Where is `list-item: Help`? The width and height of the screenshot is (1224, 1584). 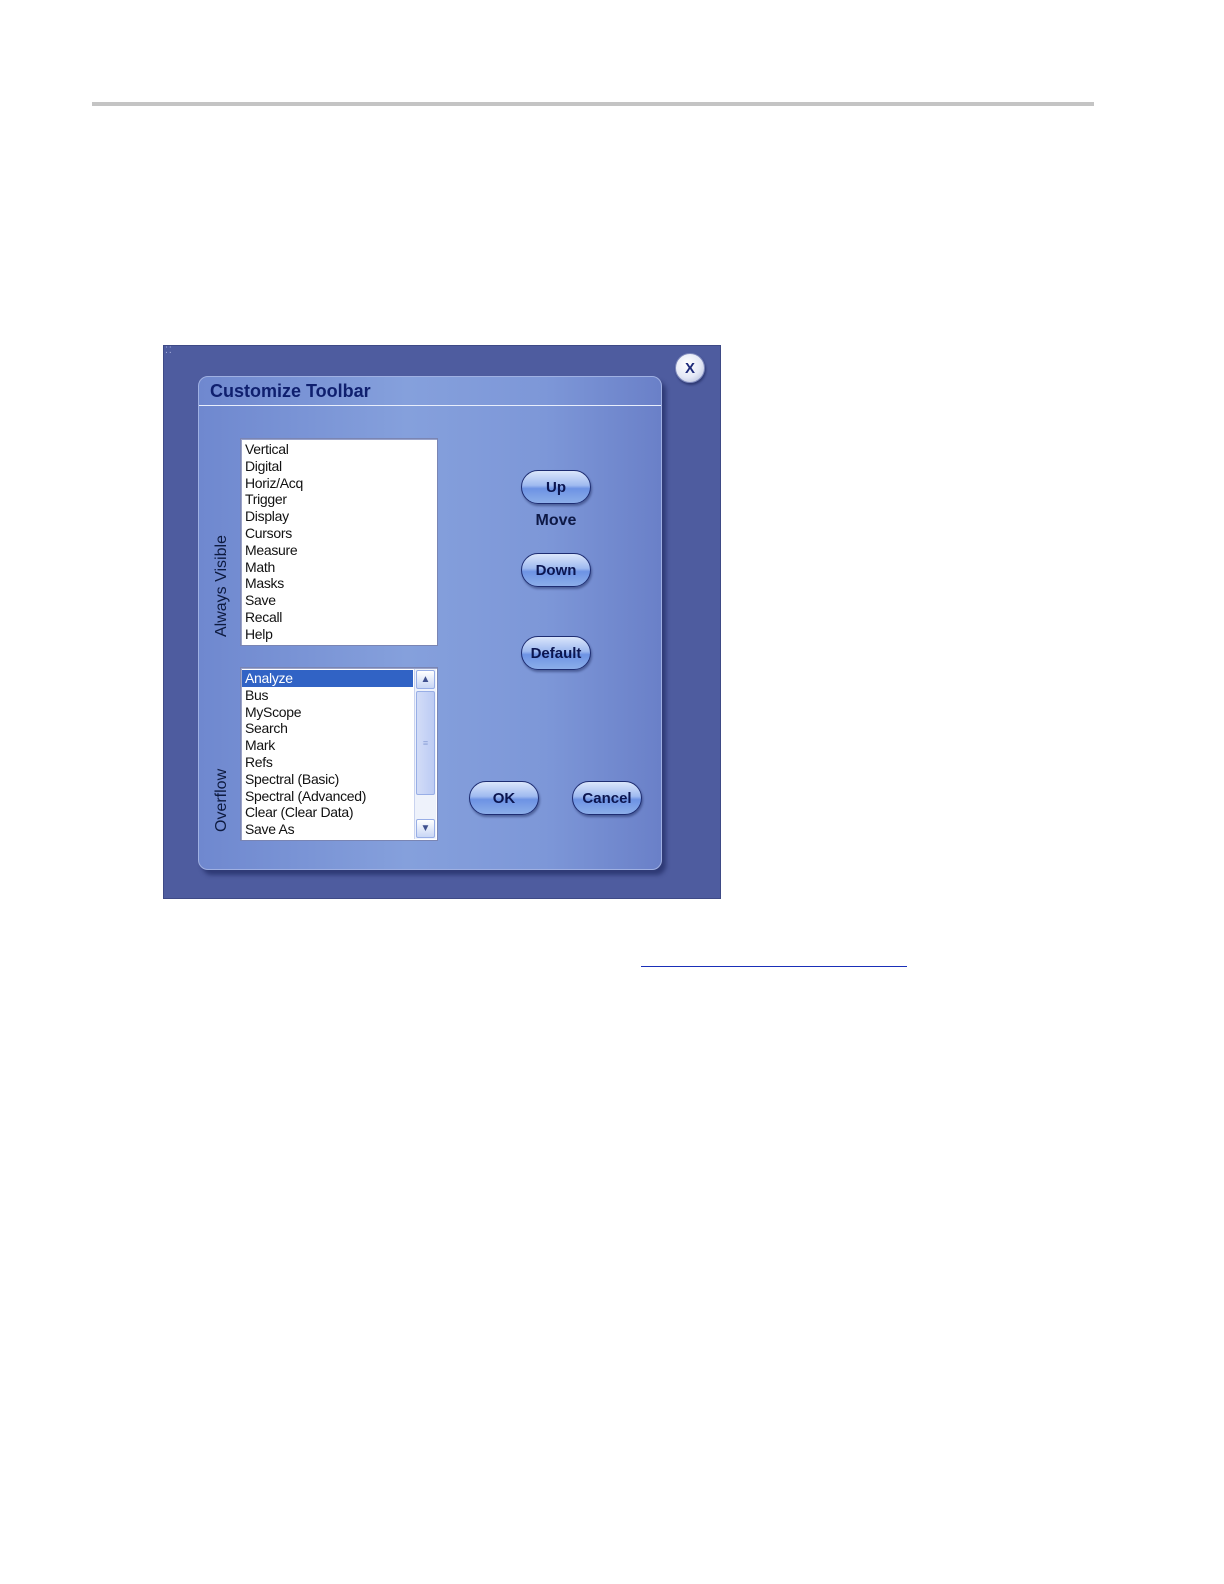
list-item: Help is located at coordinates (339, 634).